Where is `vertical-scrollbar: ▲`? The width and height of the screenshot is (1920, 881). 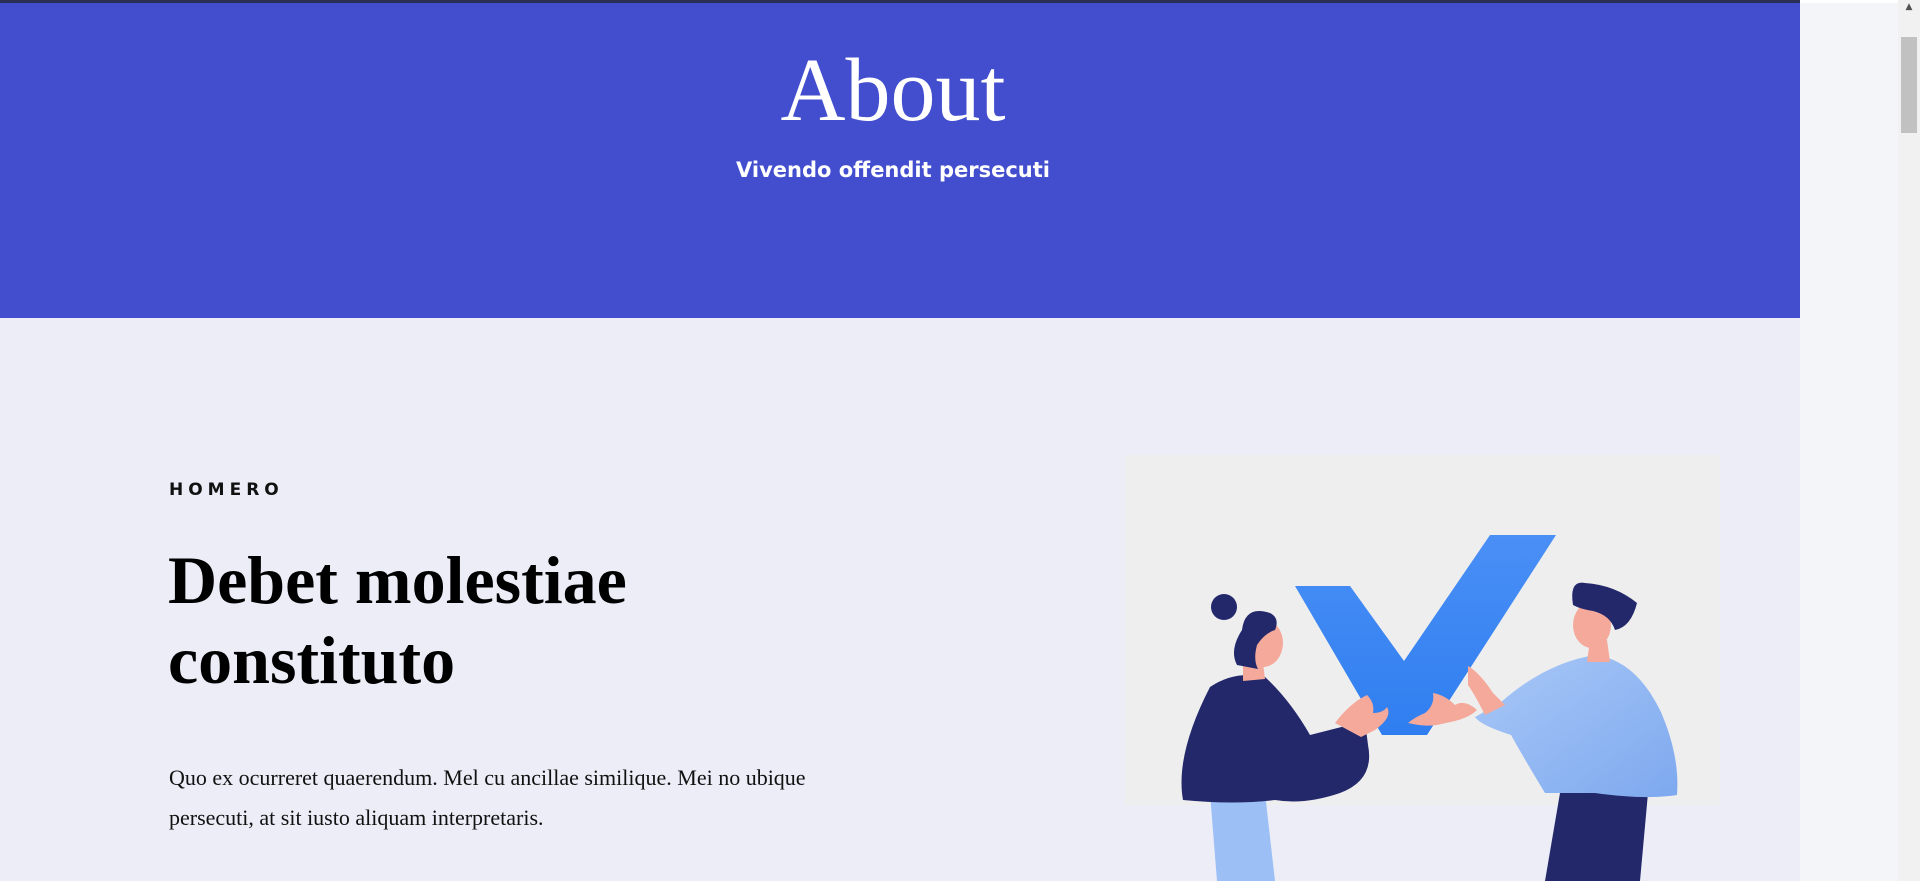 vertical-scrollbar: ▲ is located at coordinates (1909, 440).